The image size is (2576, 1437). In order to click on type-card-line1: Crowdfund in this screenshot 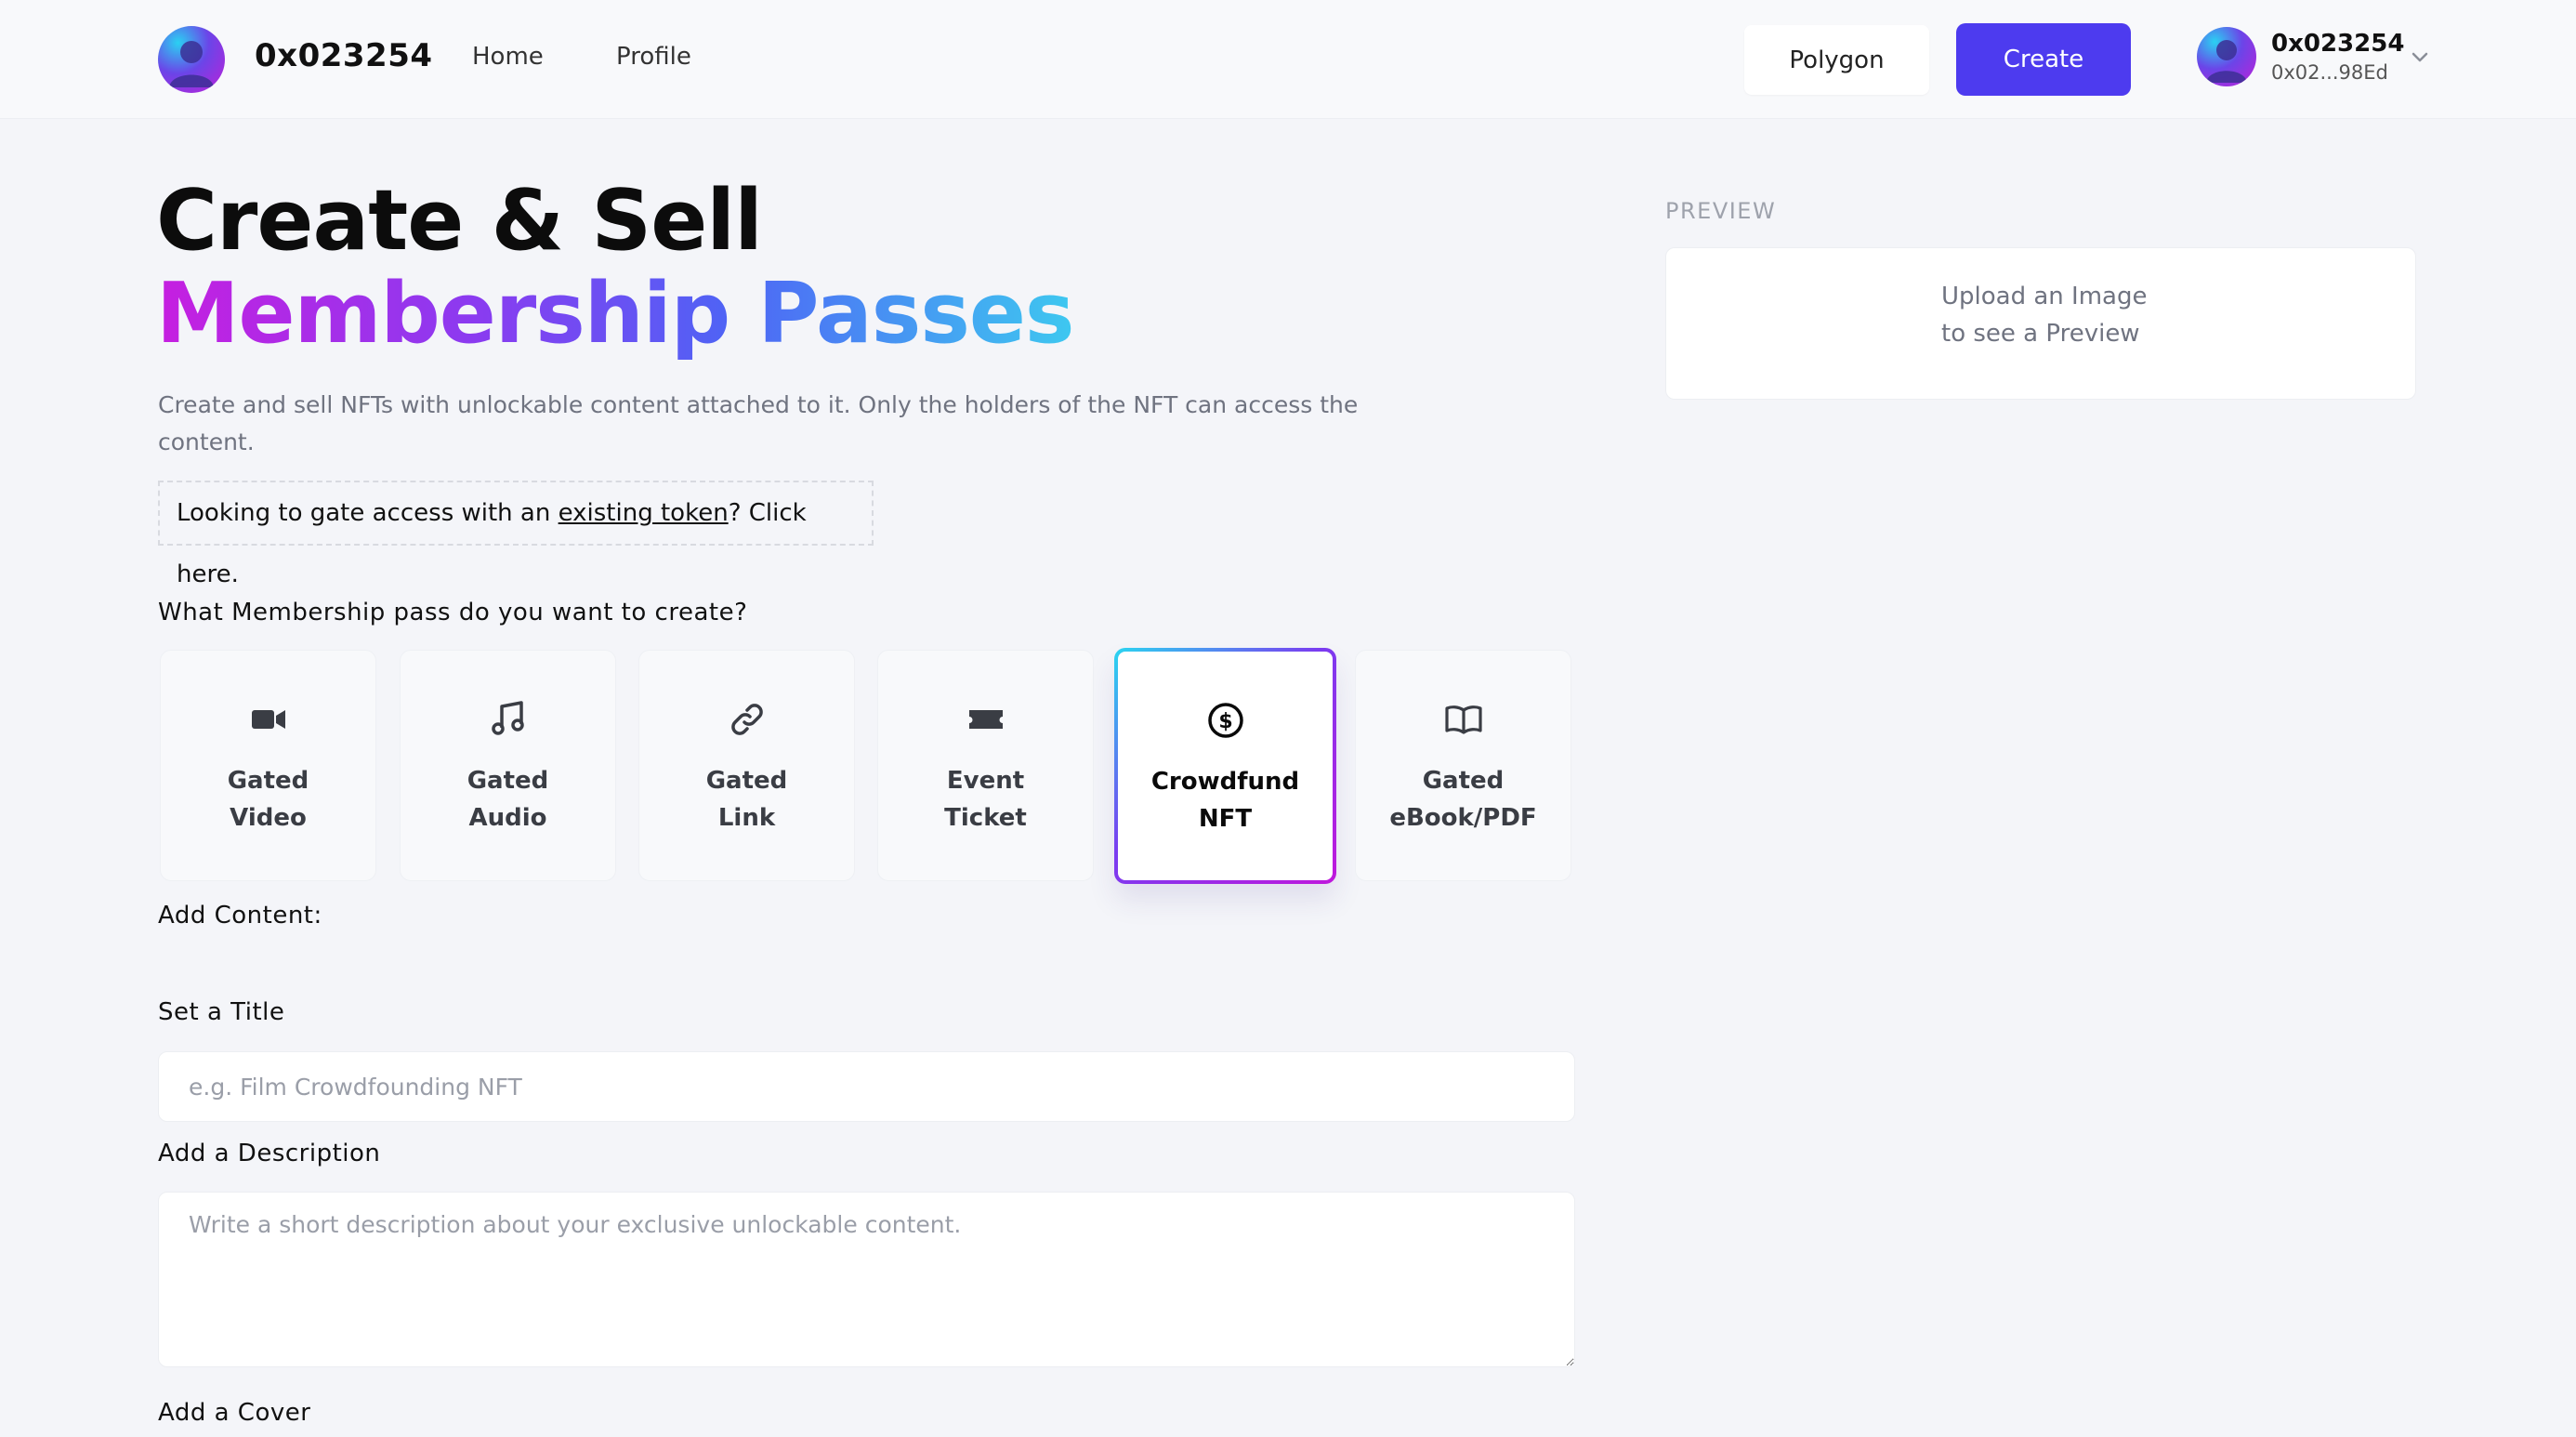, I will do `click(1225, 782)`.